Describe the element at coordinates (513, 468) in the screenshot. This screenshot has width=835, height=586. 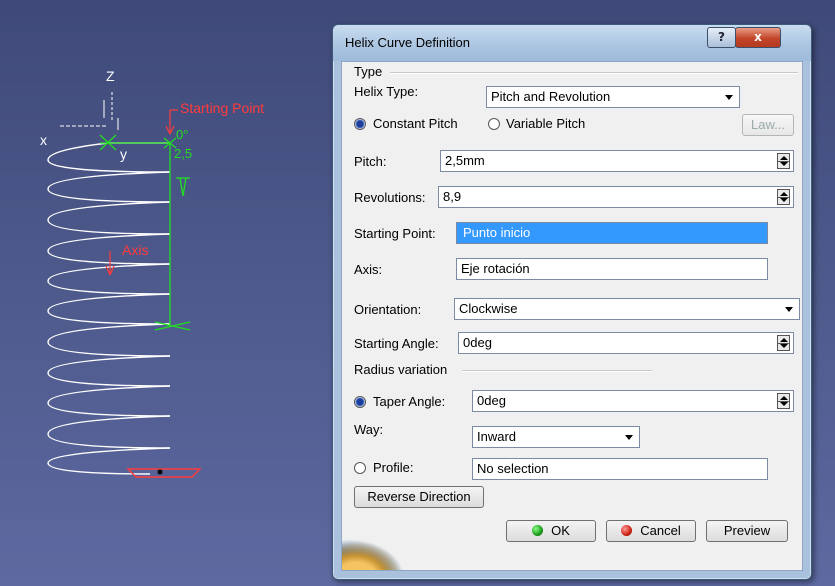
I see `profile-value: No selection` at that location.